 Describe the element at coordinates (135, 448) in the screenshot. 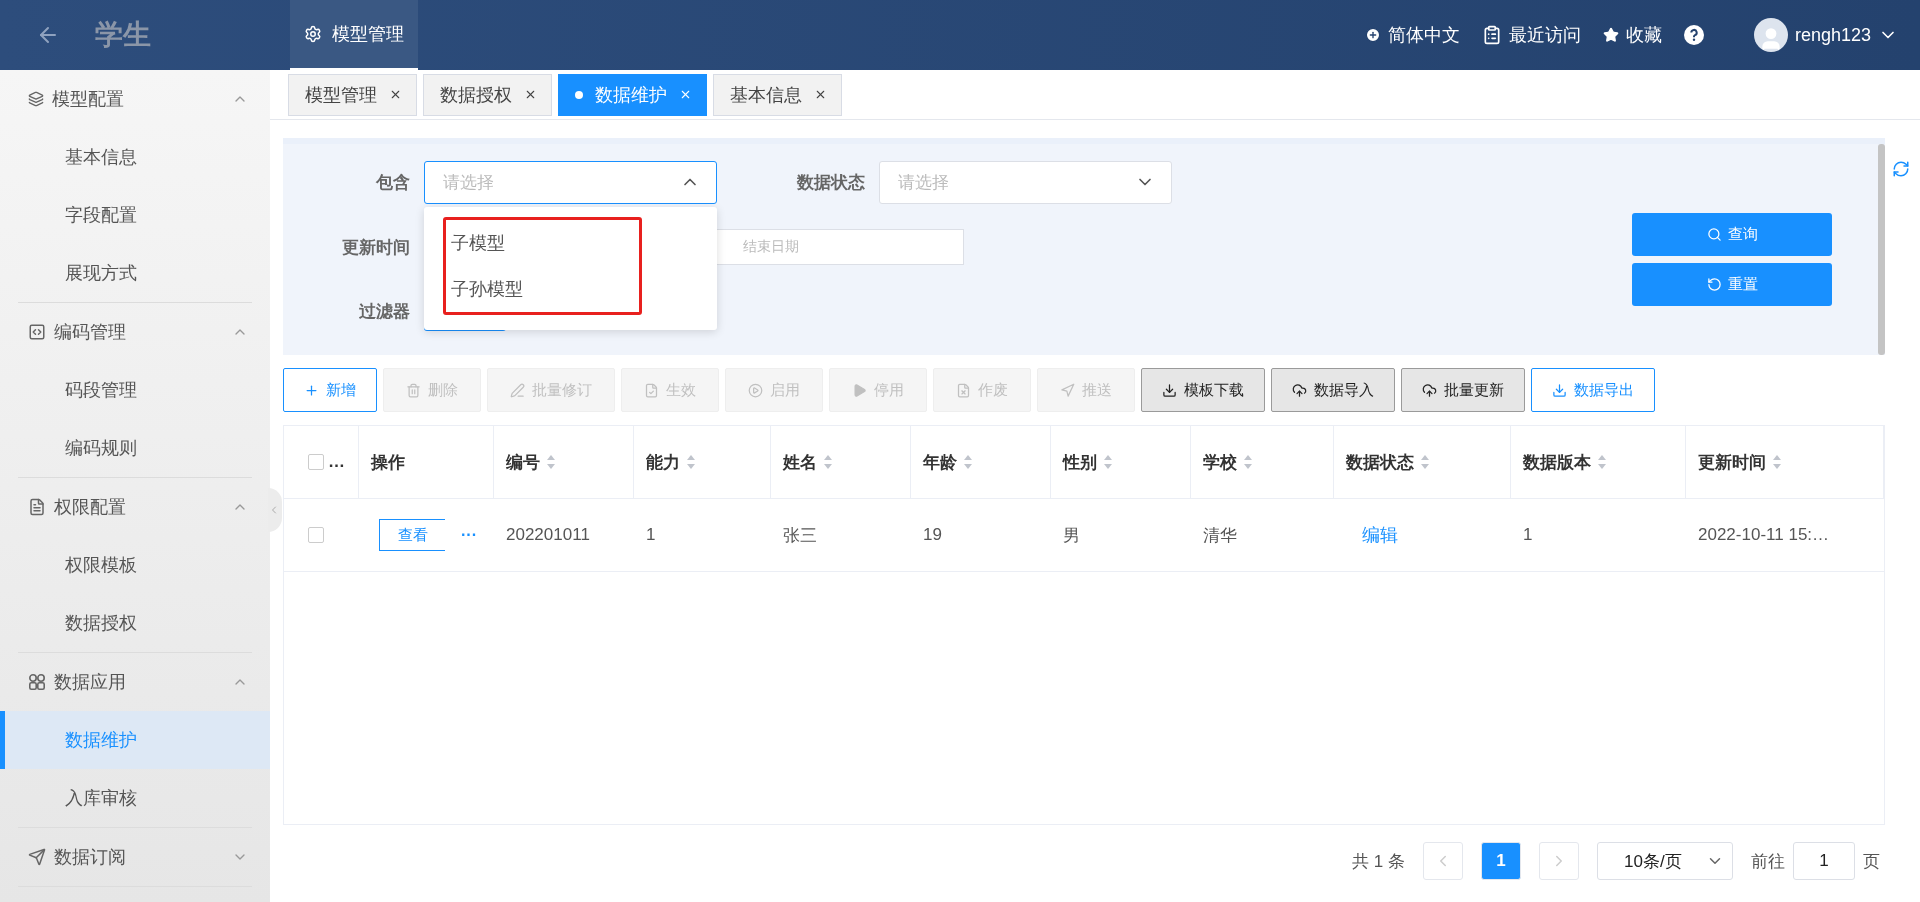

I see `sidebar-item: 编码规则` at that location.